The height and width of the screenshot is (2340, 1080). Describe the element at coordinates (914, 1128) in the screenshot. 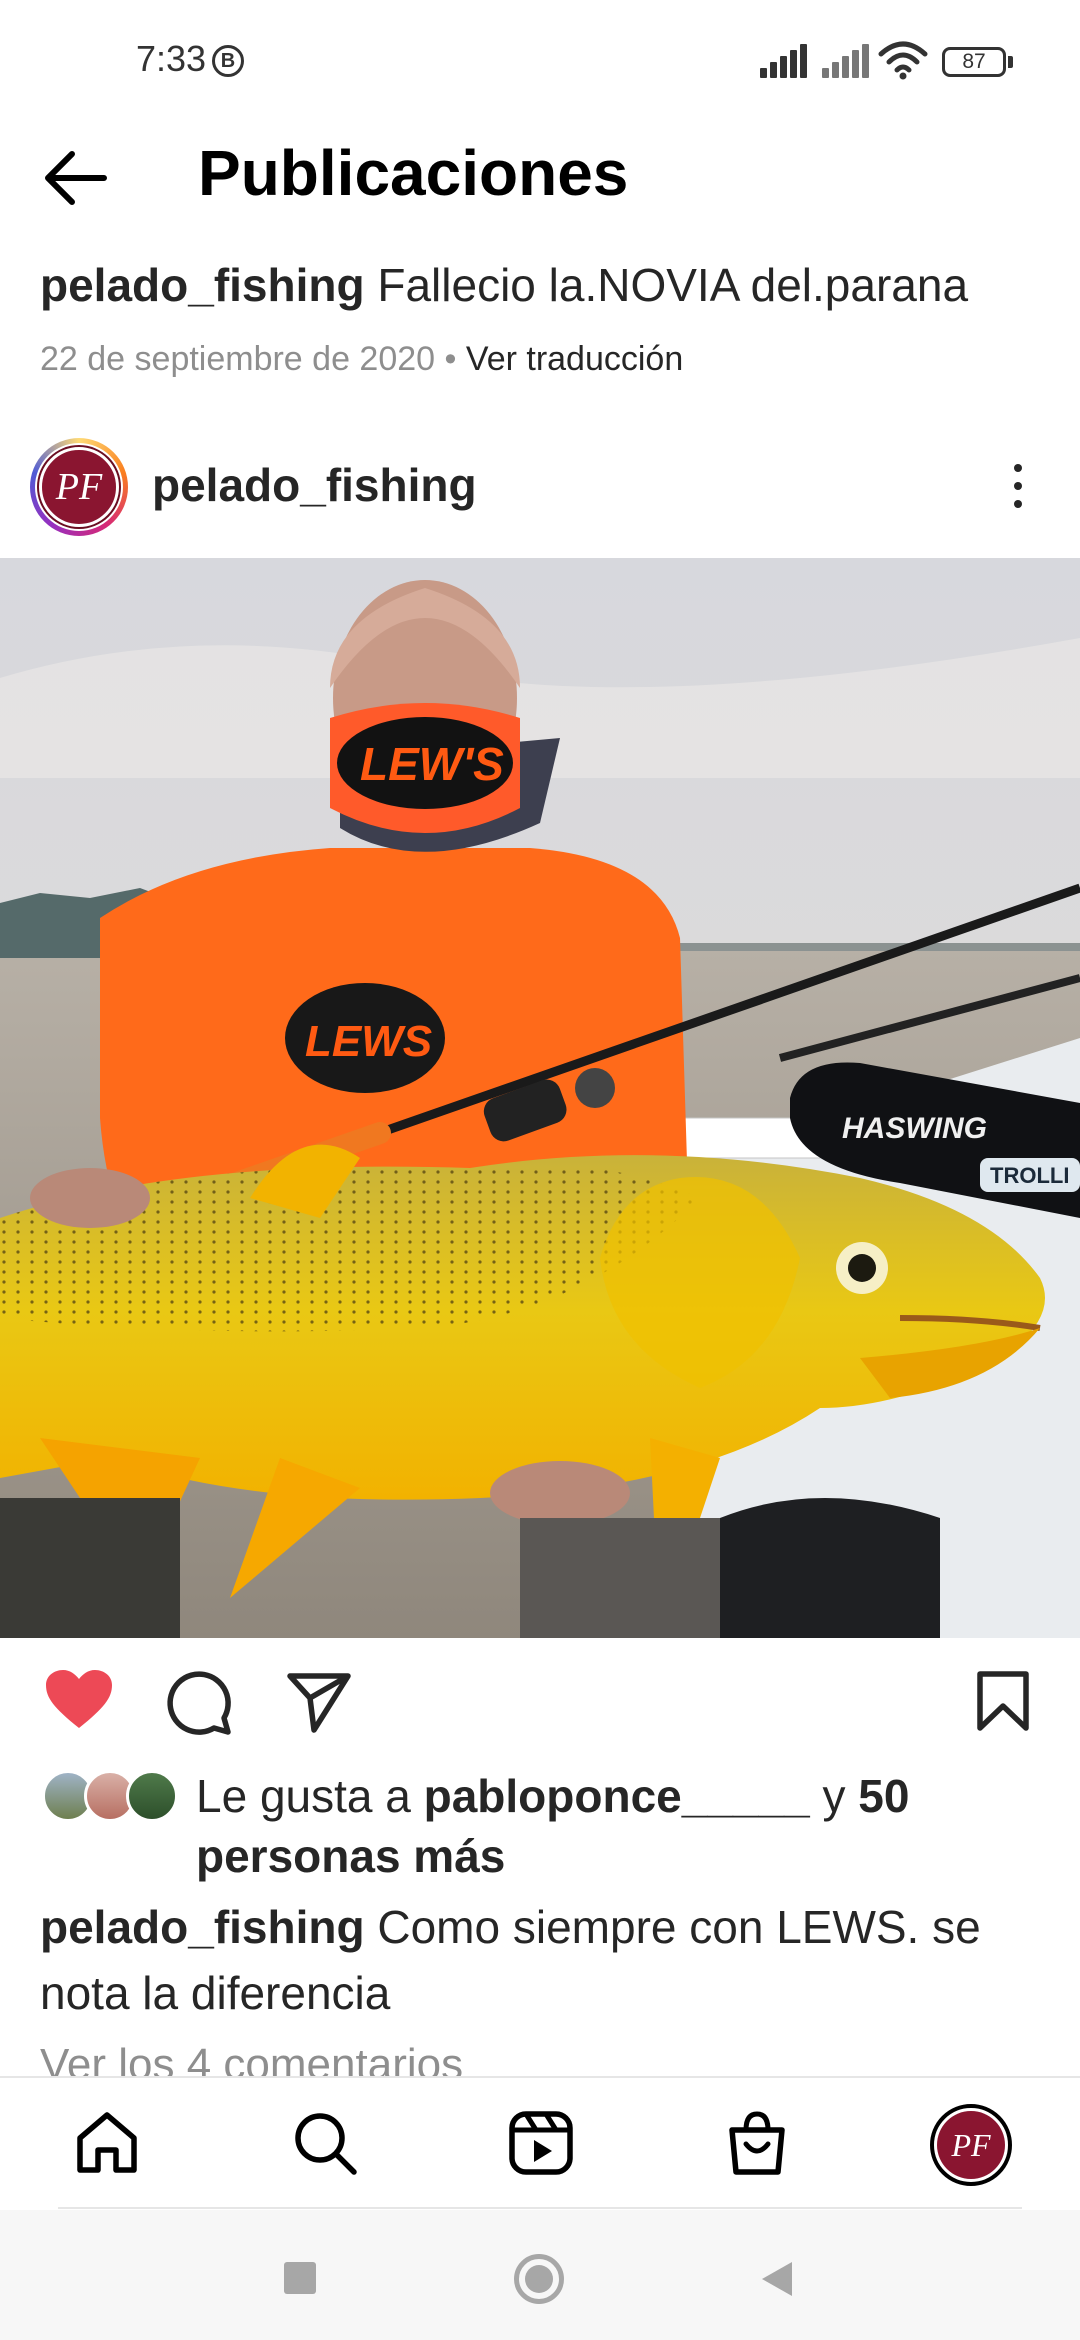

I see `boat-brand-text: HASWING` at that location.